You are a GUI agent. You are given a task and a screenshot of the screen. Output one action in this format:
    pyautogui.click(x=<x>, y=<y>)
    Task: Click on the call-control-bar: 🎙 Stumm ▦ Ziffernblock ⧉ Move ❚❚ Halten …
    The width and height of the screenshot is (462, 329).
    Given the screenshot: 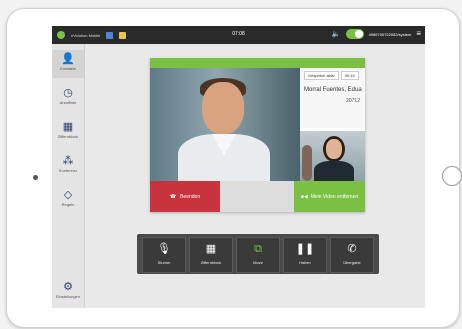 What is the action you would take?
    pyautogui.click(x=258, y=254)
    